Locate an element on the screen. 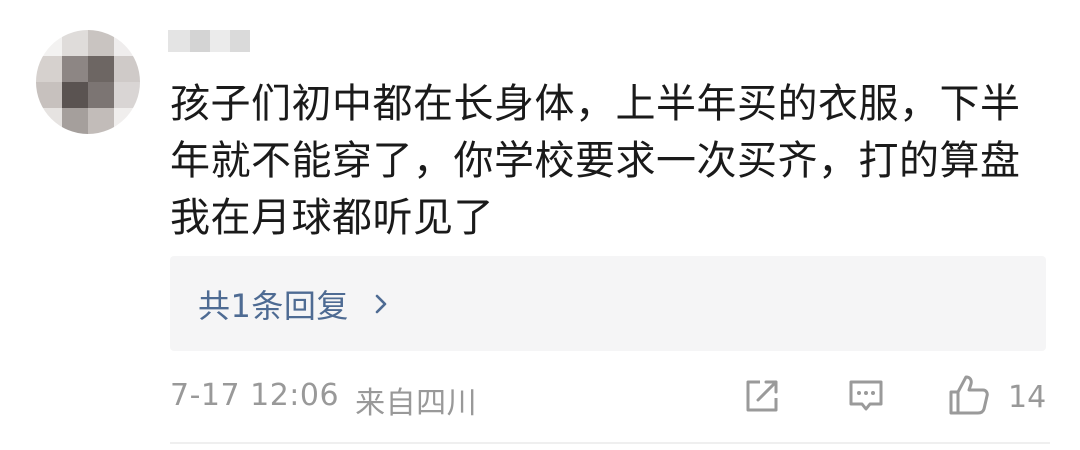  chevron-right-icon is located at coordinates (381, 303).